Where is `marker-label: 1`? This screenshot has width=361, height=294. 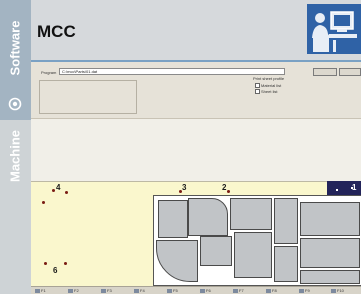 marker-label: 1 is located at coordinates (354, 187).